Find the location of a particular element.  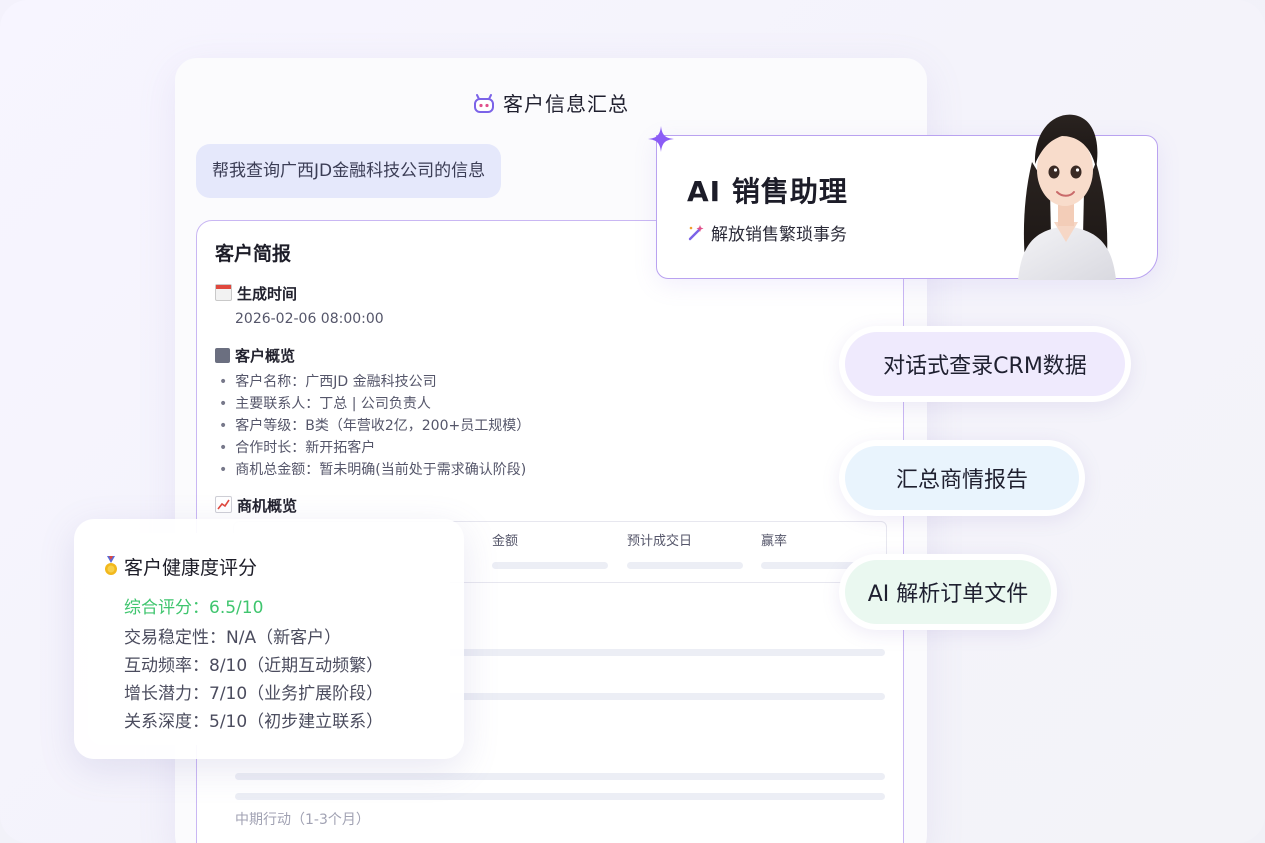

panel-title-text: 客户信息汇总 is located at coordinates (566, 104).